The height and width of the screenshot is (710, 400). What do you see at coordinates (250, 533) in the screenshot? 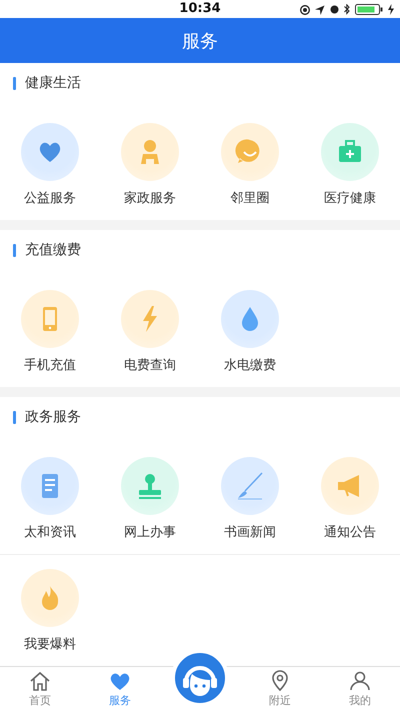
I see `service-label: 书画新闻` at bounding box center [250, 533].